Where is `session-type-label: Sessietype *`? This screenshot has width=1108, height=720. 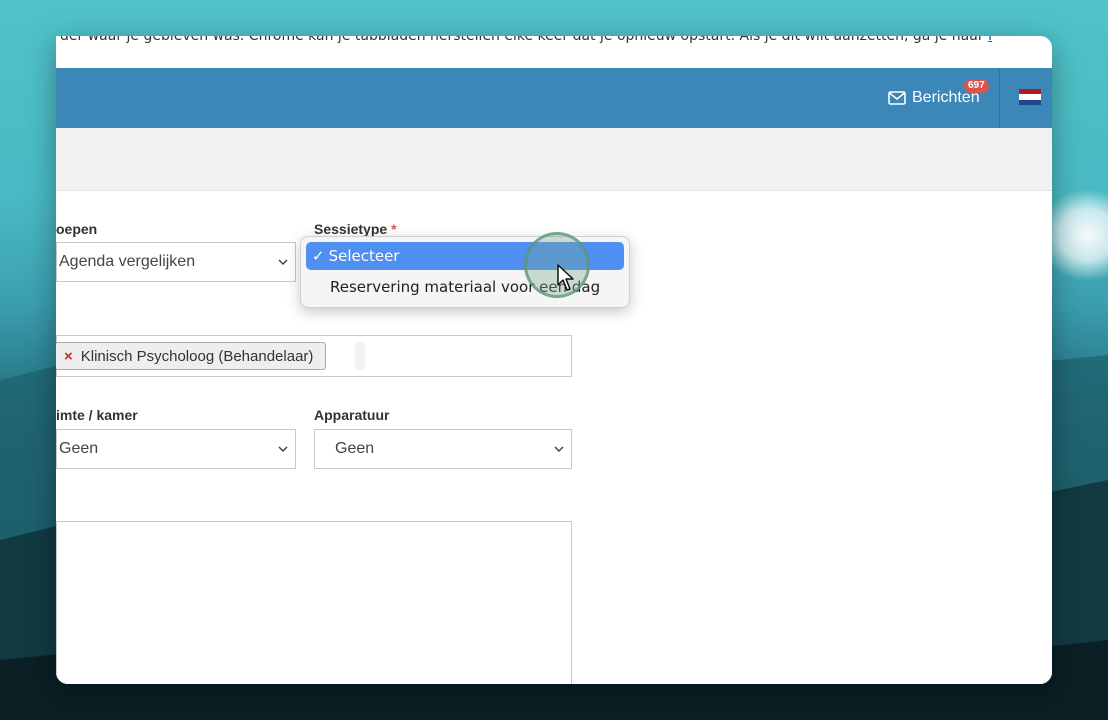
session-type-label: Sessietype * is located at coordinates (355, 229).